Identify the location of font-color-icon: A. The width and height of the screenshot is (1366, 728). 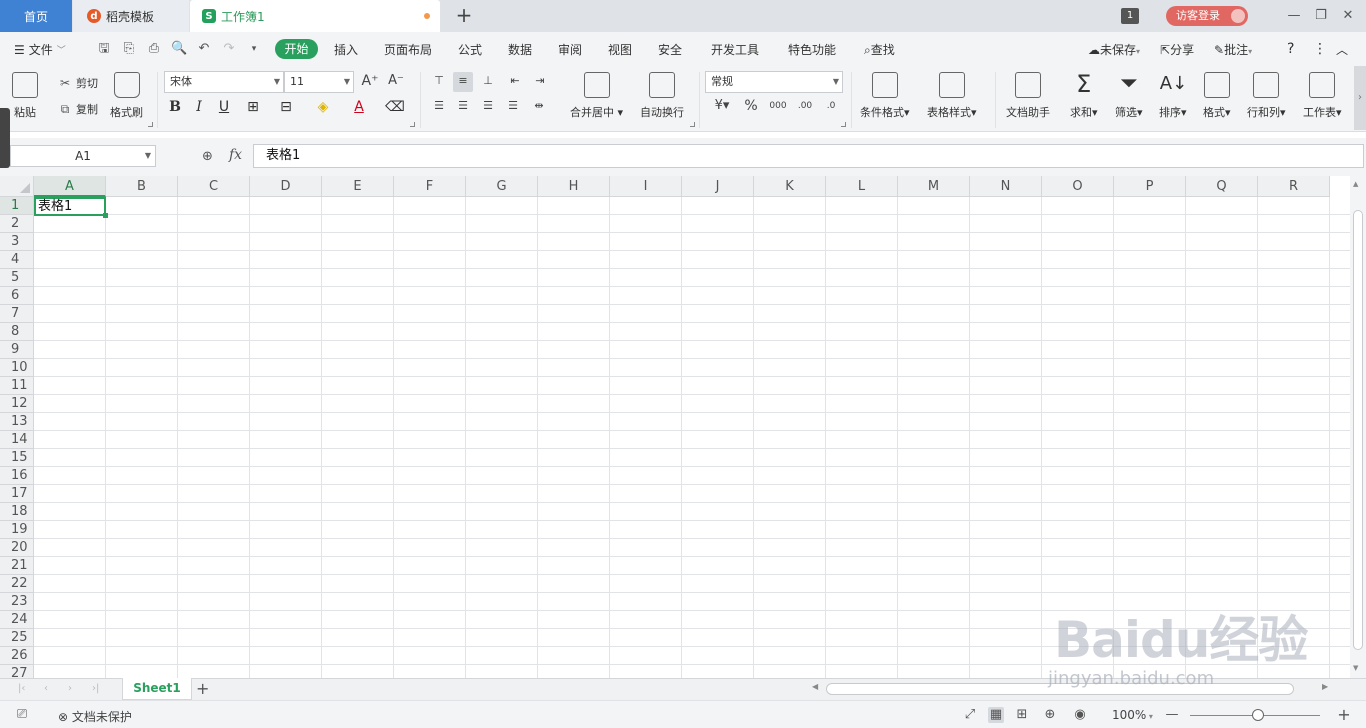
(359, 107).